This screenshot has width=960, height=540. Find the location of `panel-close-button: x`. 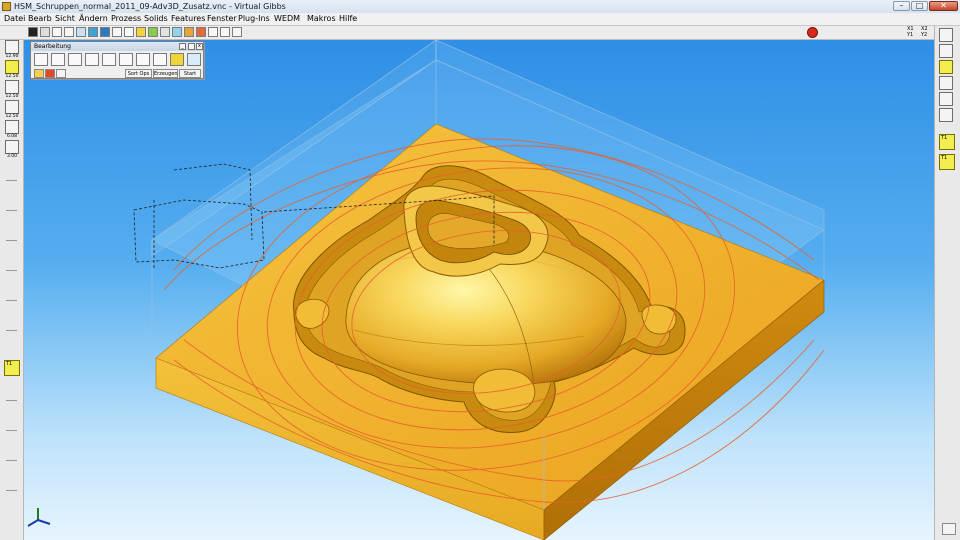

panel-close-button: x is located at coordinates (199, 46).